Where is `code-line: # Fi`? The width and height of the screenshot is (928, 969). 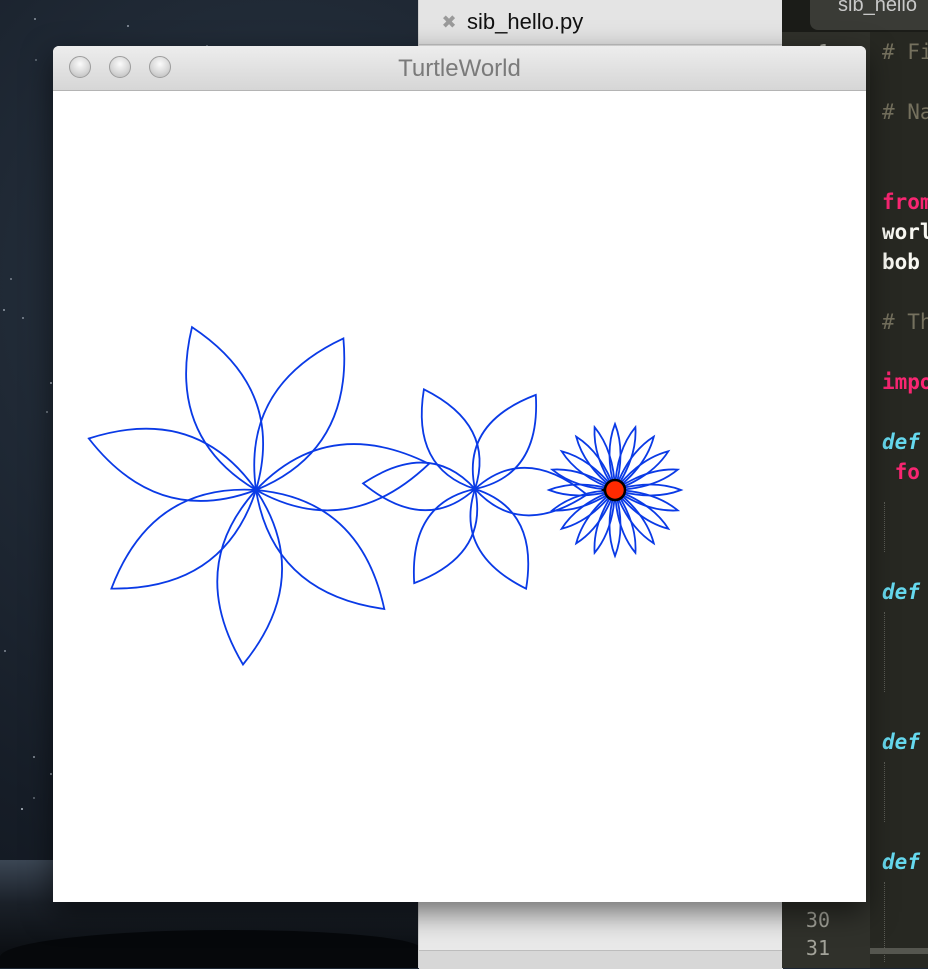 code-line: # Fi is located at coordinates (905, 52).